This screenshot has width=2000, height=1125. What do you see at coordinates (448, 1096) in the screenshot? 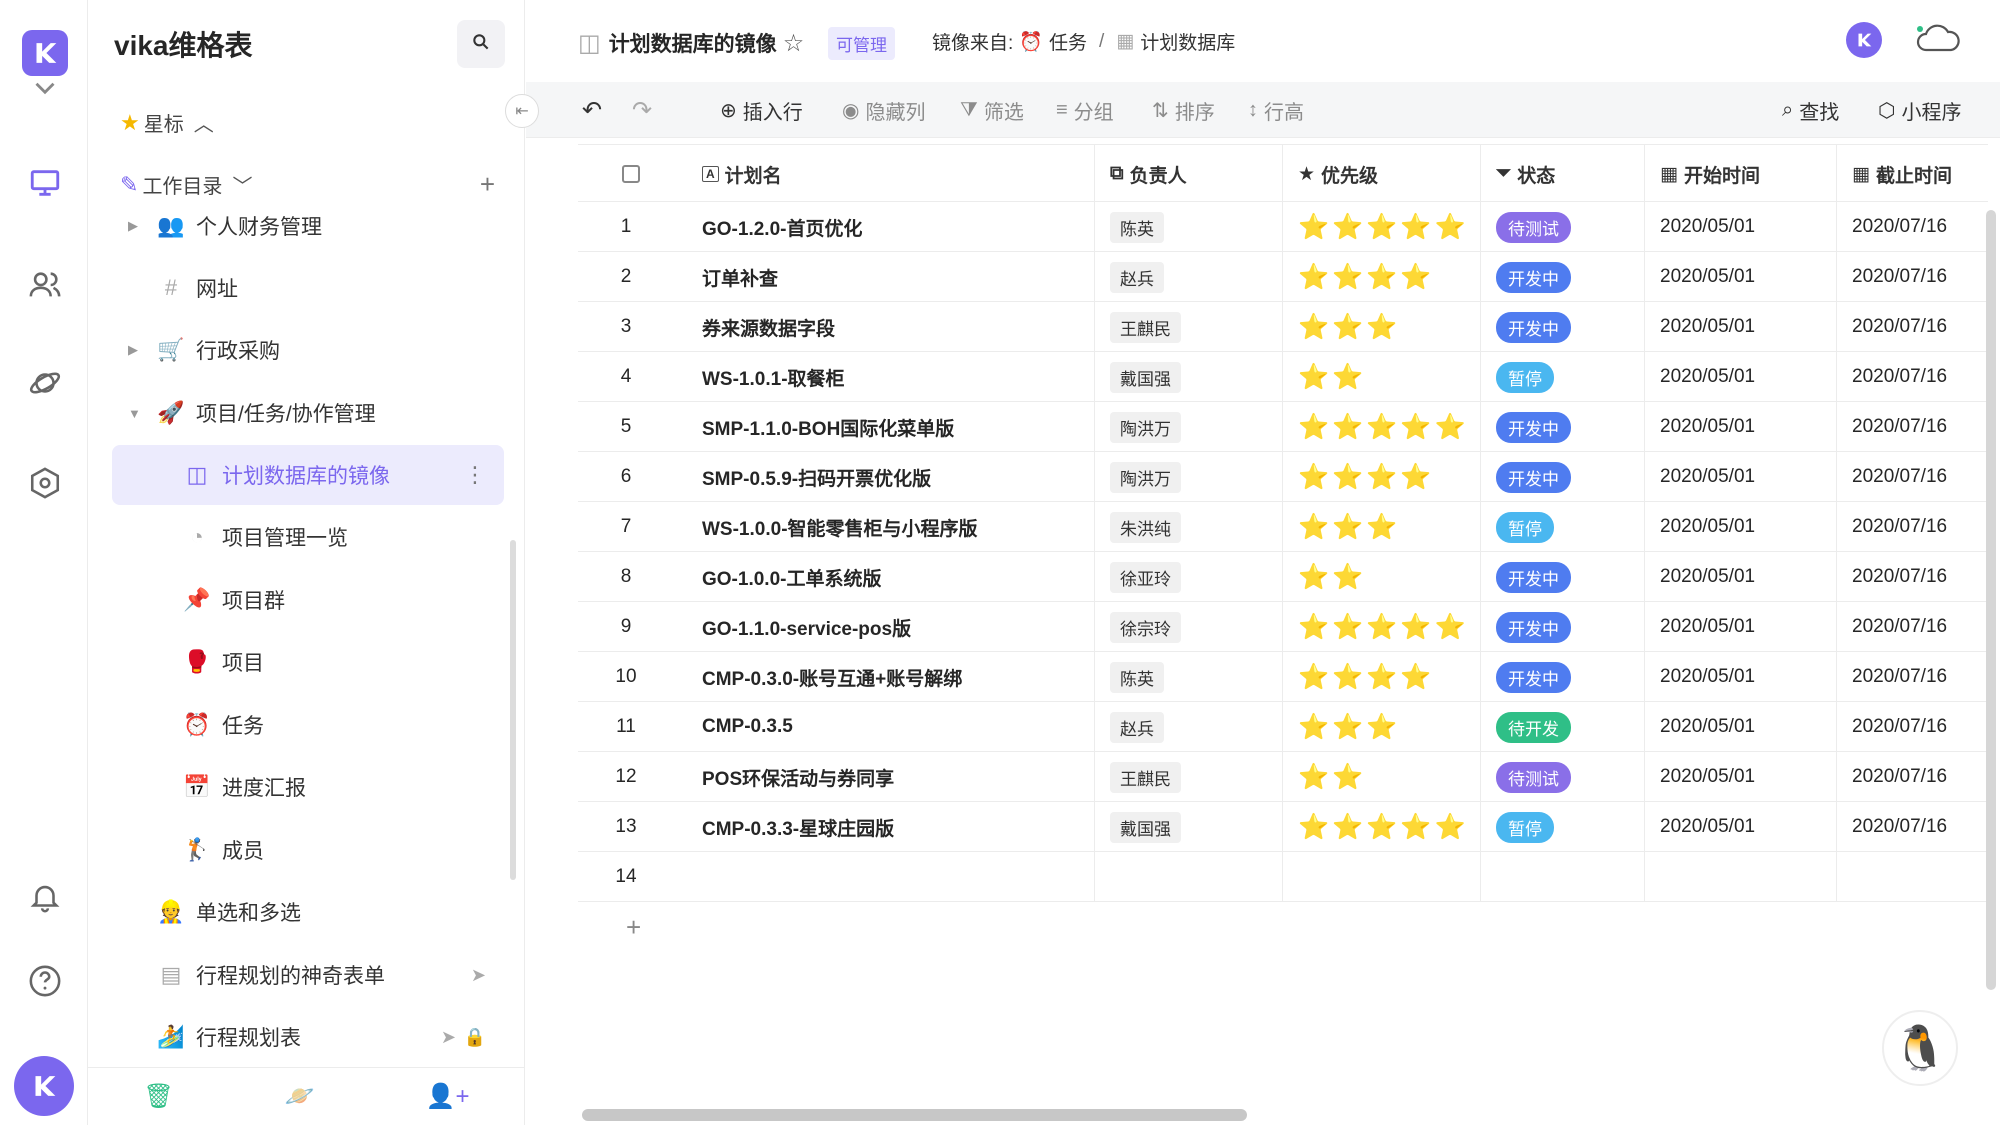
I see `invite-member-icon: 👤+` at bounding box center [448, 1096].